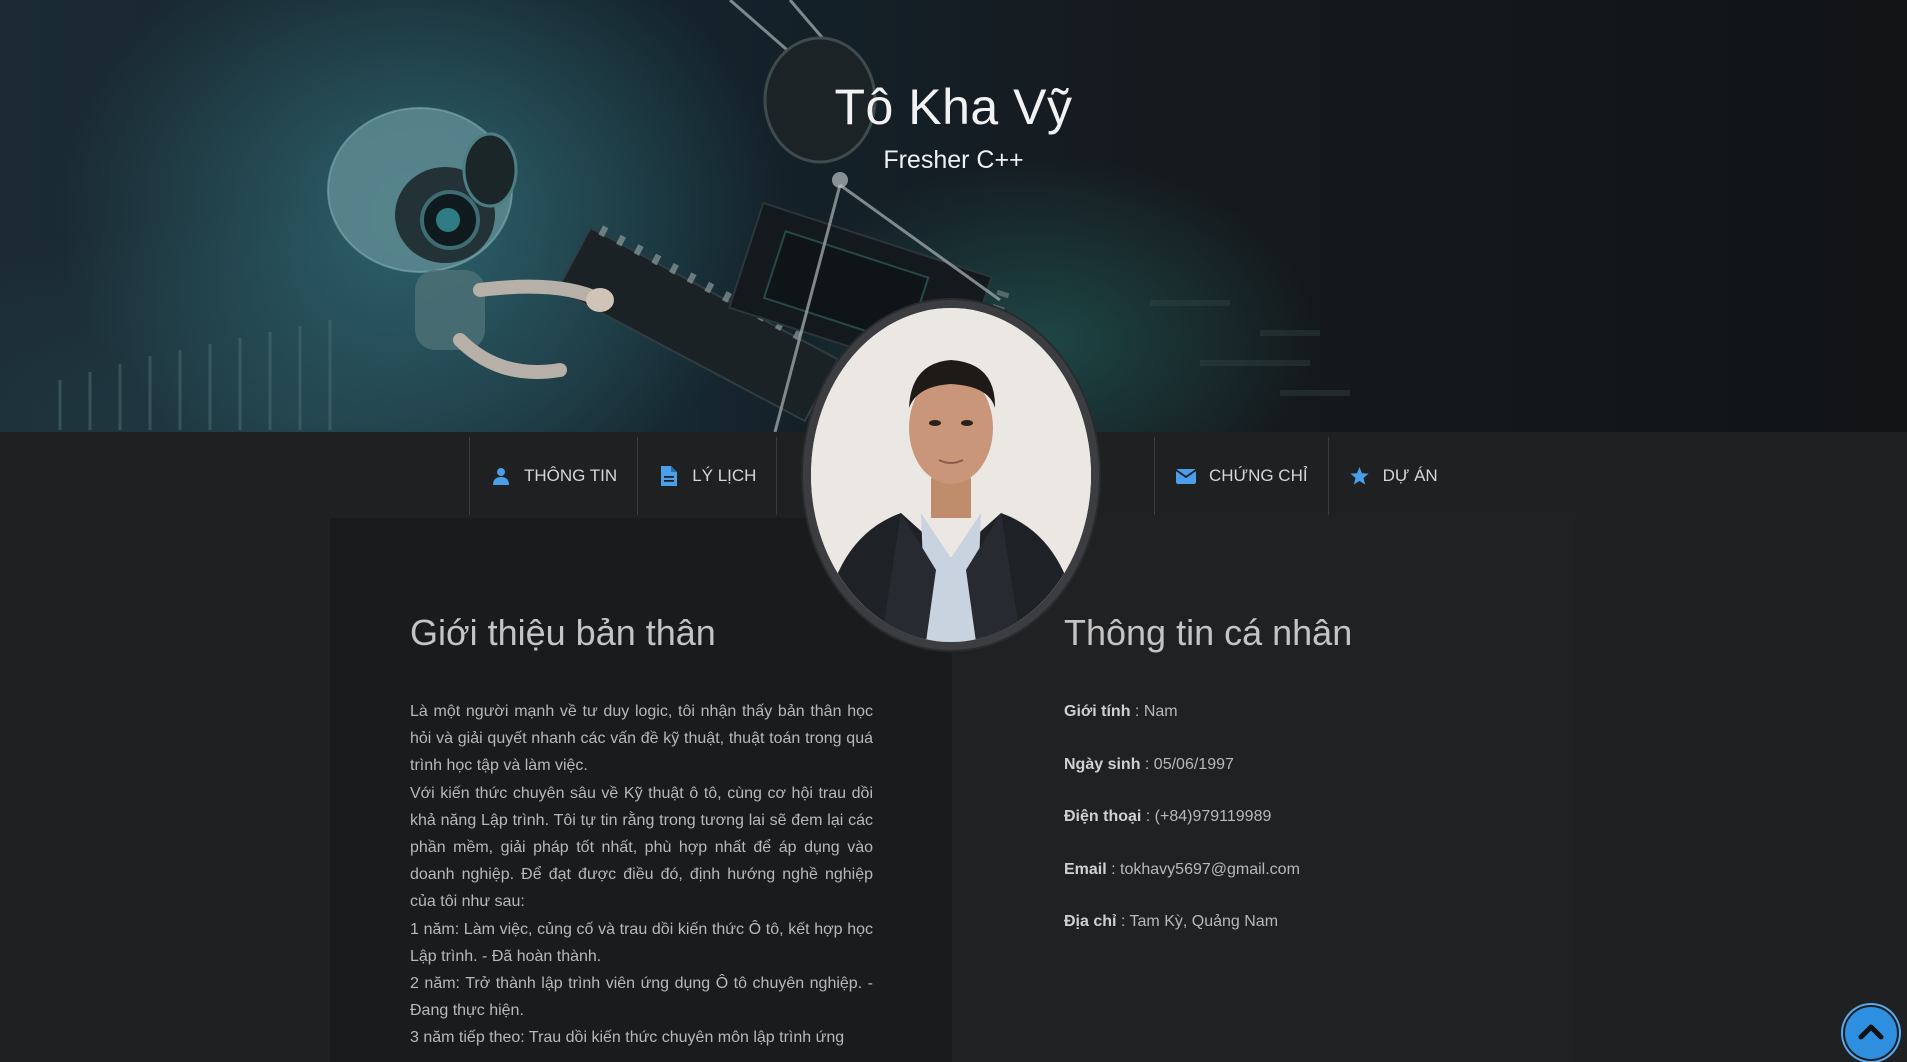 Image resolution: width=1907 pixels, height=1062 pixels. I want to click on about-title: Giới thiệu bản thân, so click(563, 632).